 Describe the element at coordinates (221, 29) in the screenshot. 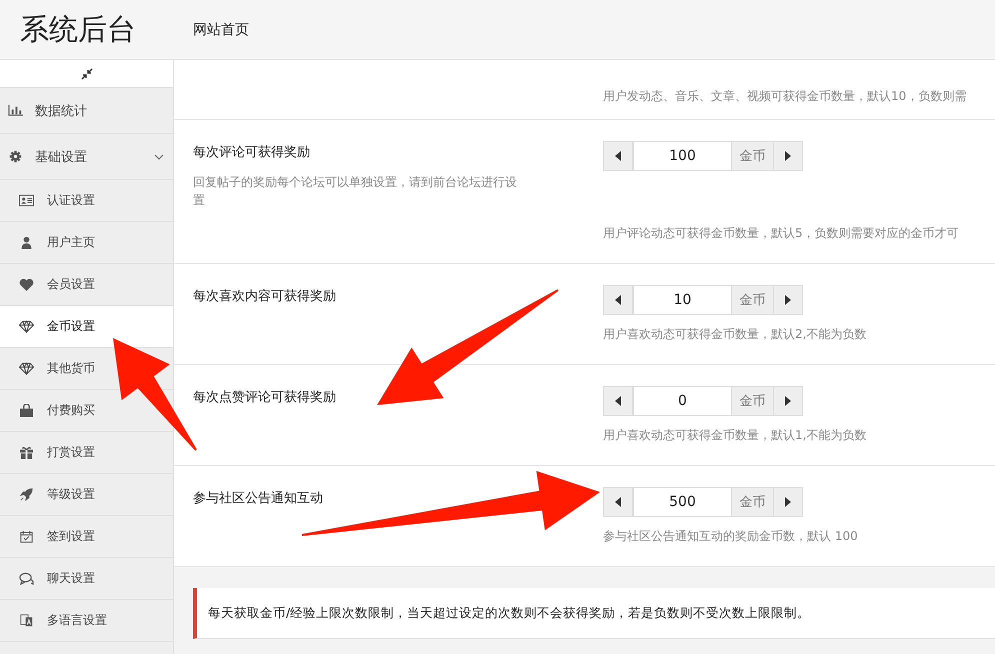

I see `nav-link: 网站首页` at that location.